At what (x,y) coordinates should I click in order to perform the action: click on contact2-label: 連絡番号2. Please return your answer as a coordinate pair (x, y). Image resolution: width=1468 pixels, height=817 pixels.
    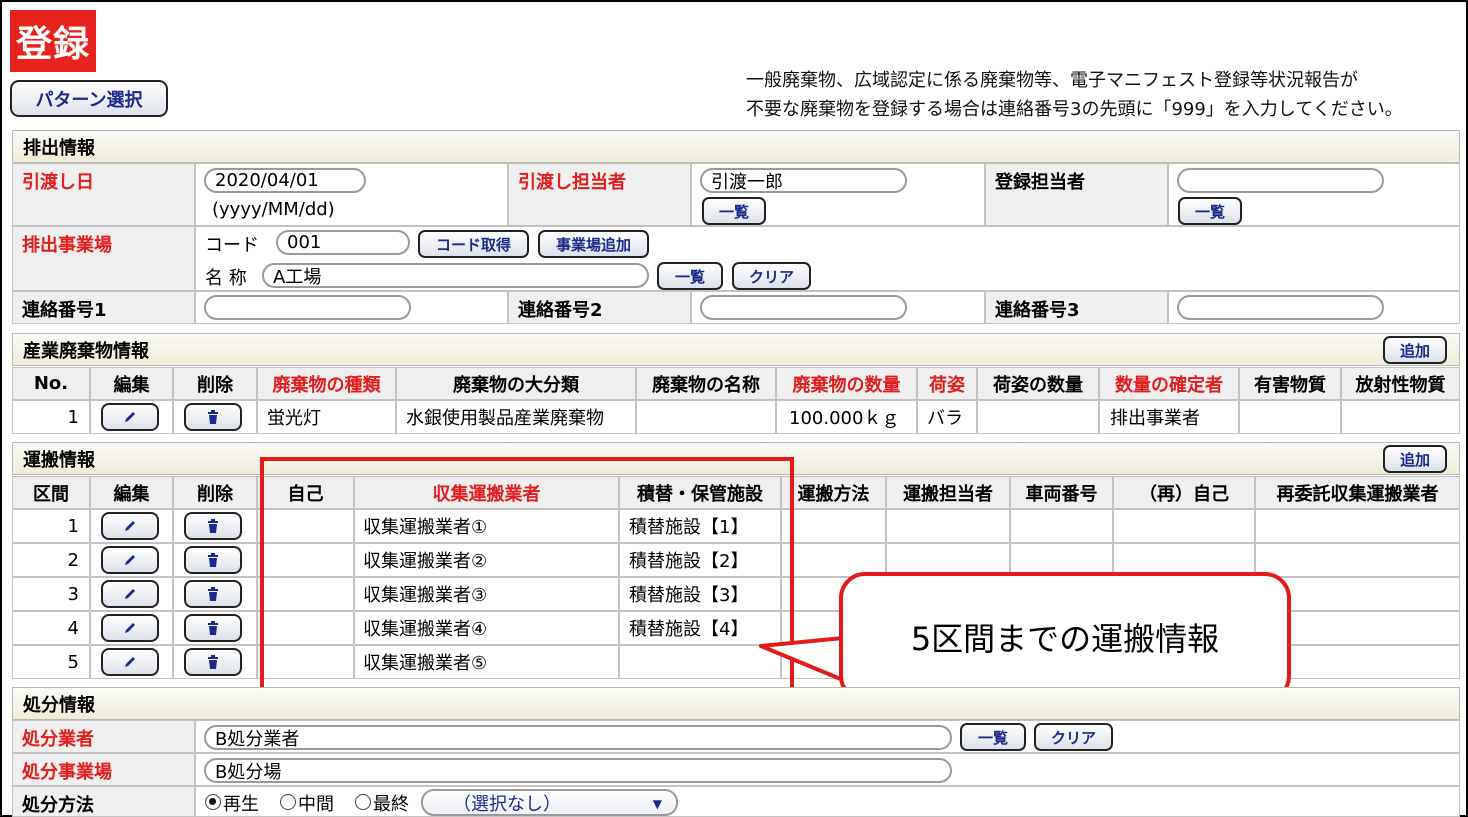
    Looking at the image, I should click on (599, 307).